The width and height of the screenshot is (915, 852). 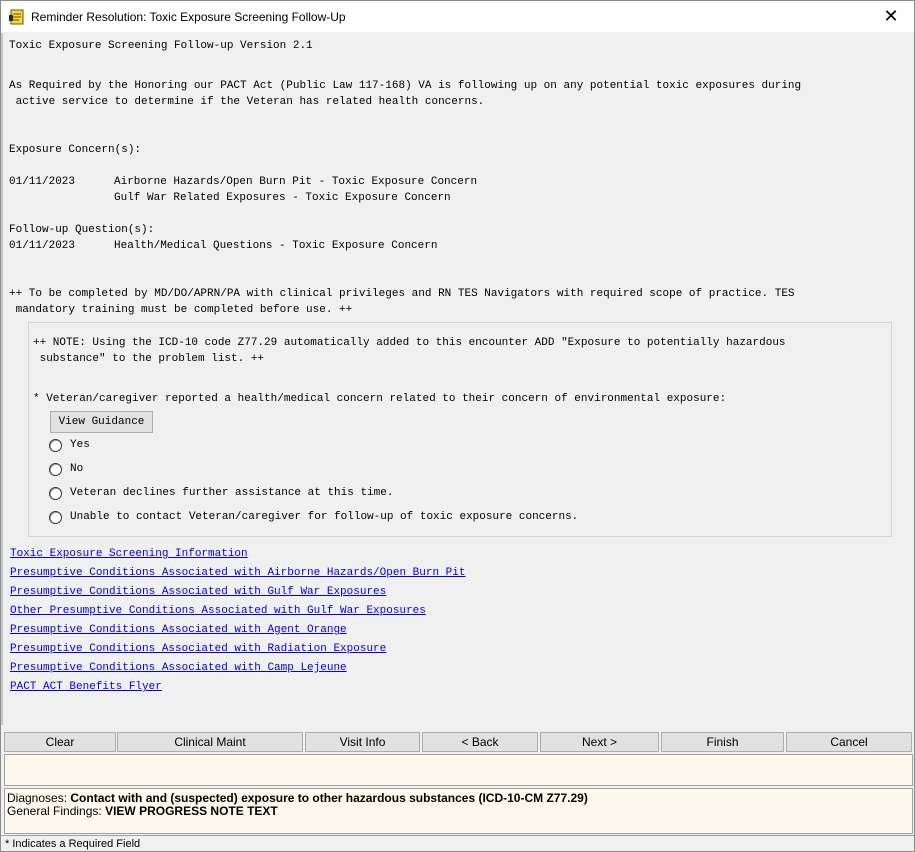 I want to click on general-findings-label: General Findings:, so click(x=54, y=811).